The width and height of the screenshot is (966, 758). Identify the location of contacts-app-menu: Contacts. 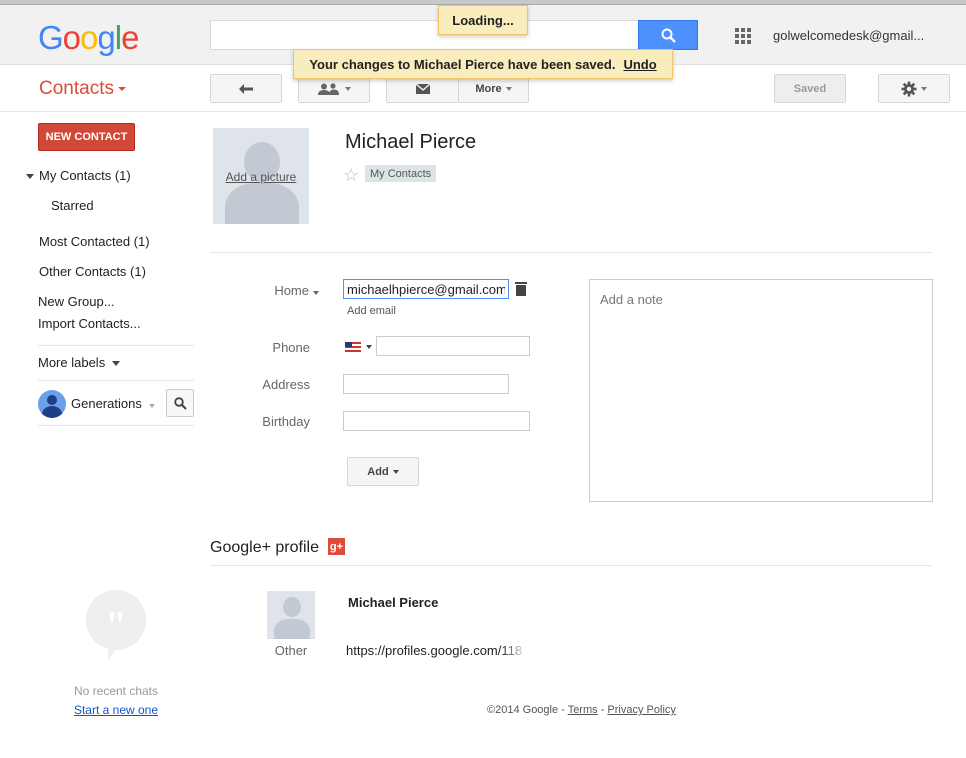
(82, 89).